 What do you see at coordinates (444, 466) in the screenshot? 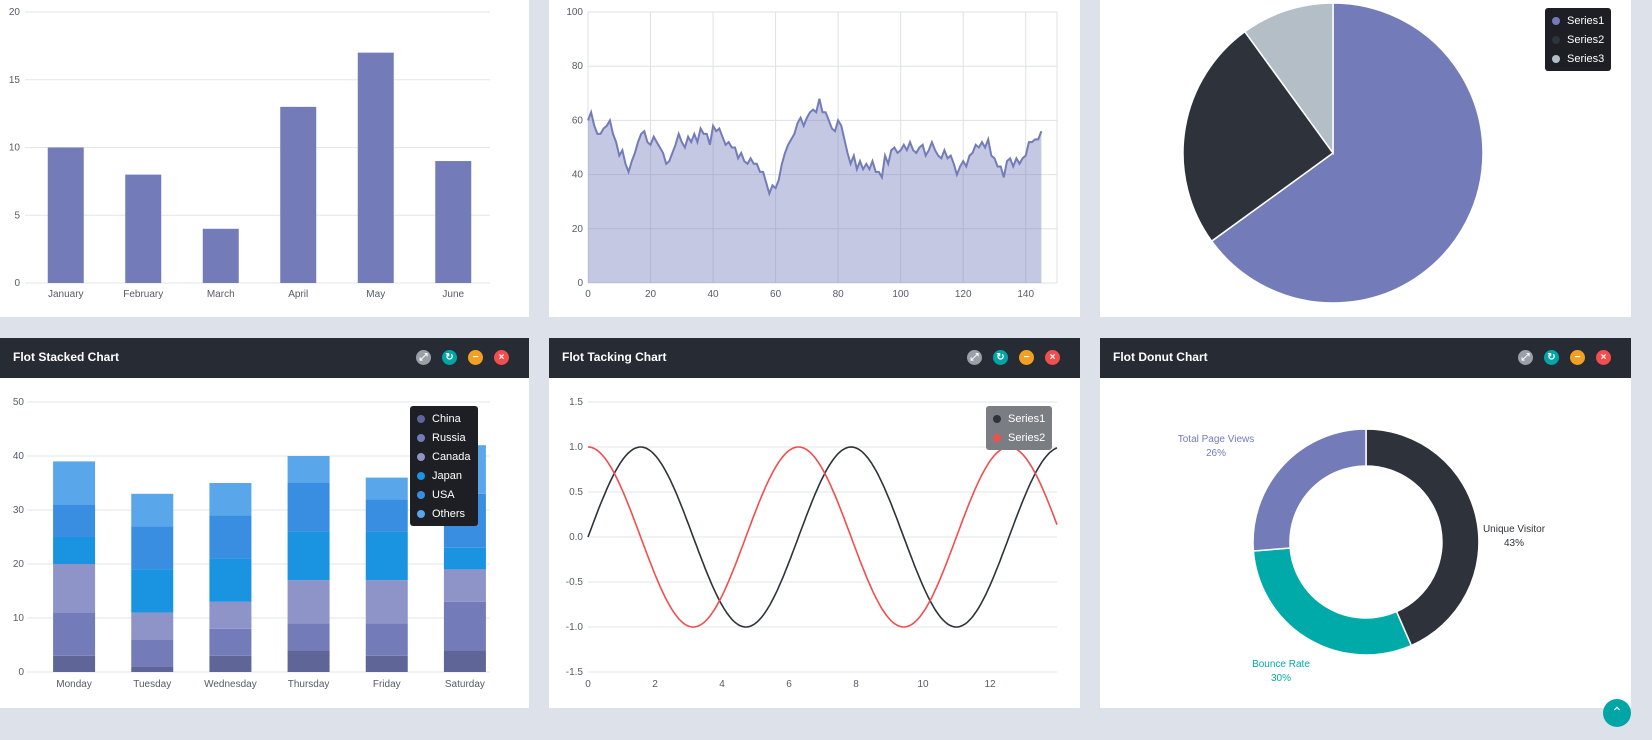
I see `stacked-legend: China Russia Canada Japan USA Others` at bounding box center [444, 466].